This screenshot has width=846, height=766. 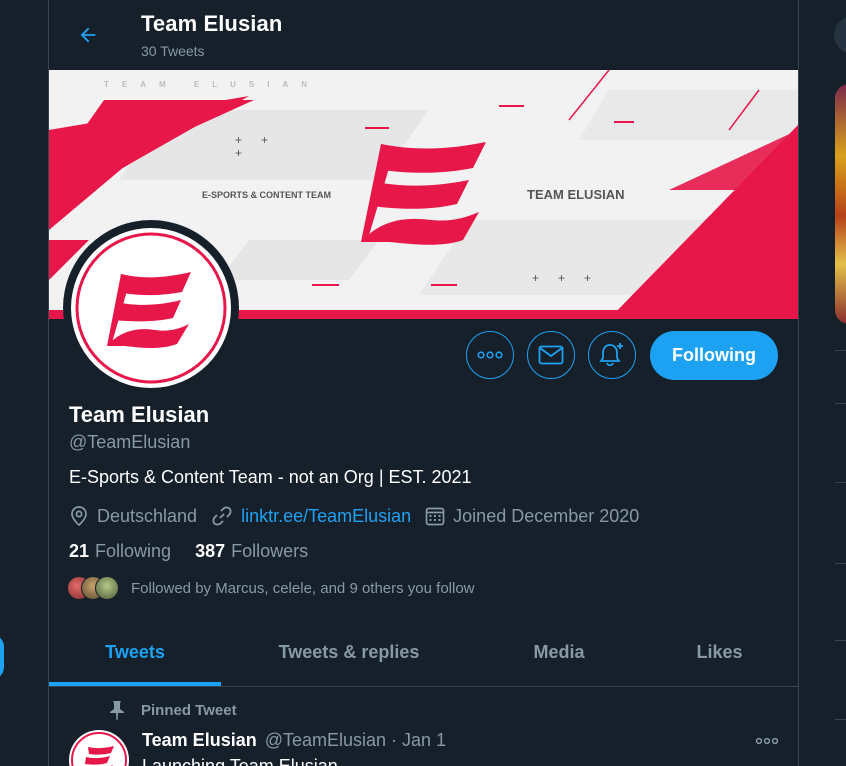 I want to click on joined-text: Joined December 2020, so click(x=546, y=515).